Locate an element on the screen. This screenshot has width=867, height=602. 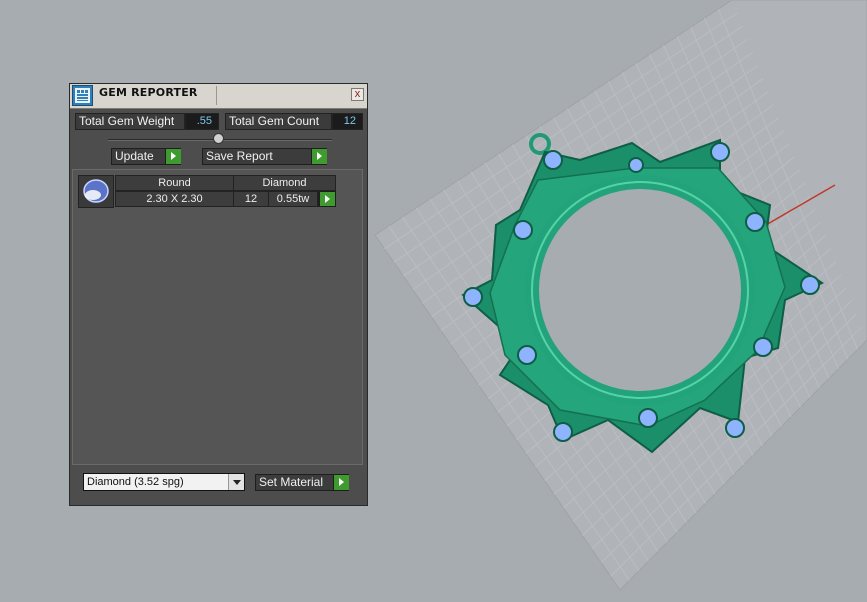
save-report-button-label: Save Report is located at coordinates (239, 156).